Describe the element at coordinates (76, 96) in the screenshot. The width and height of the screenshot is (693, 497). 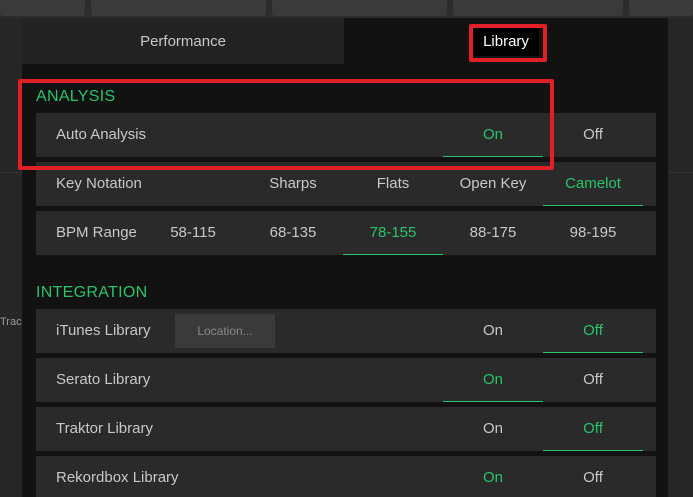
I see `analysis-section-title: ANALYSIS` at that location.